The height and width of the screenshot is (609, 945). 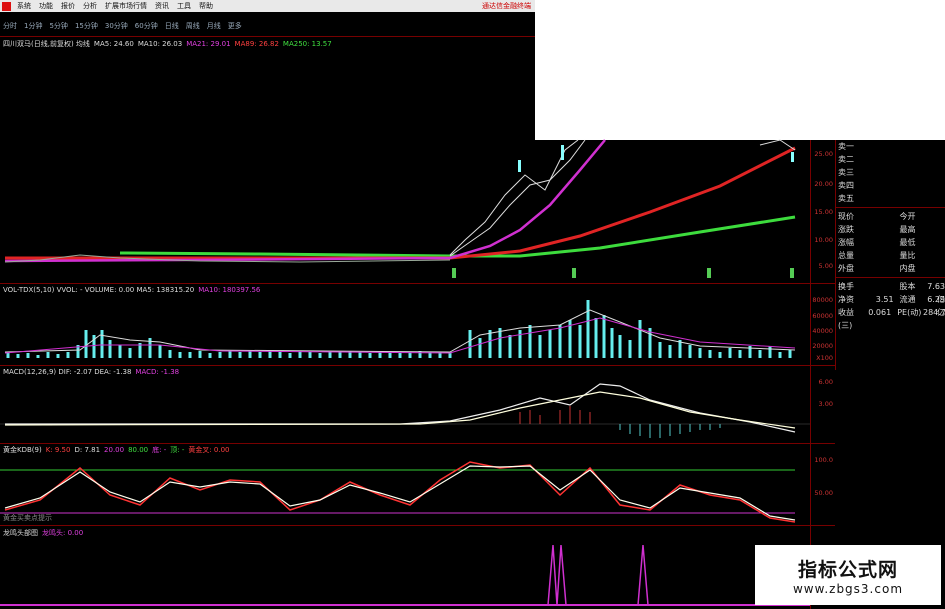 I want to click on volume-pane, so click(x=400, y=329).